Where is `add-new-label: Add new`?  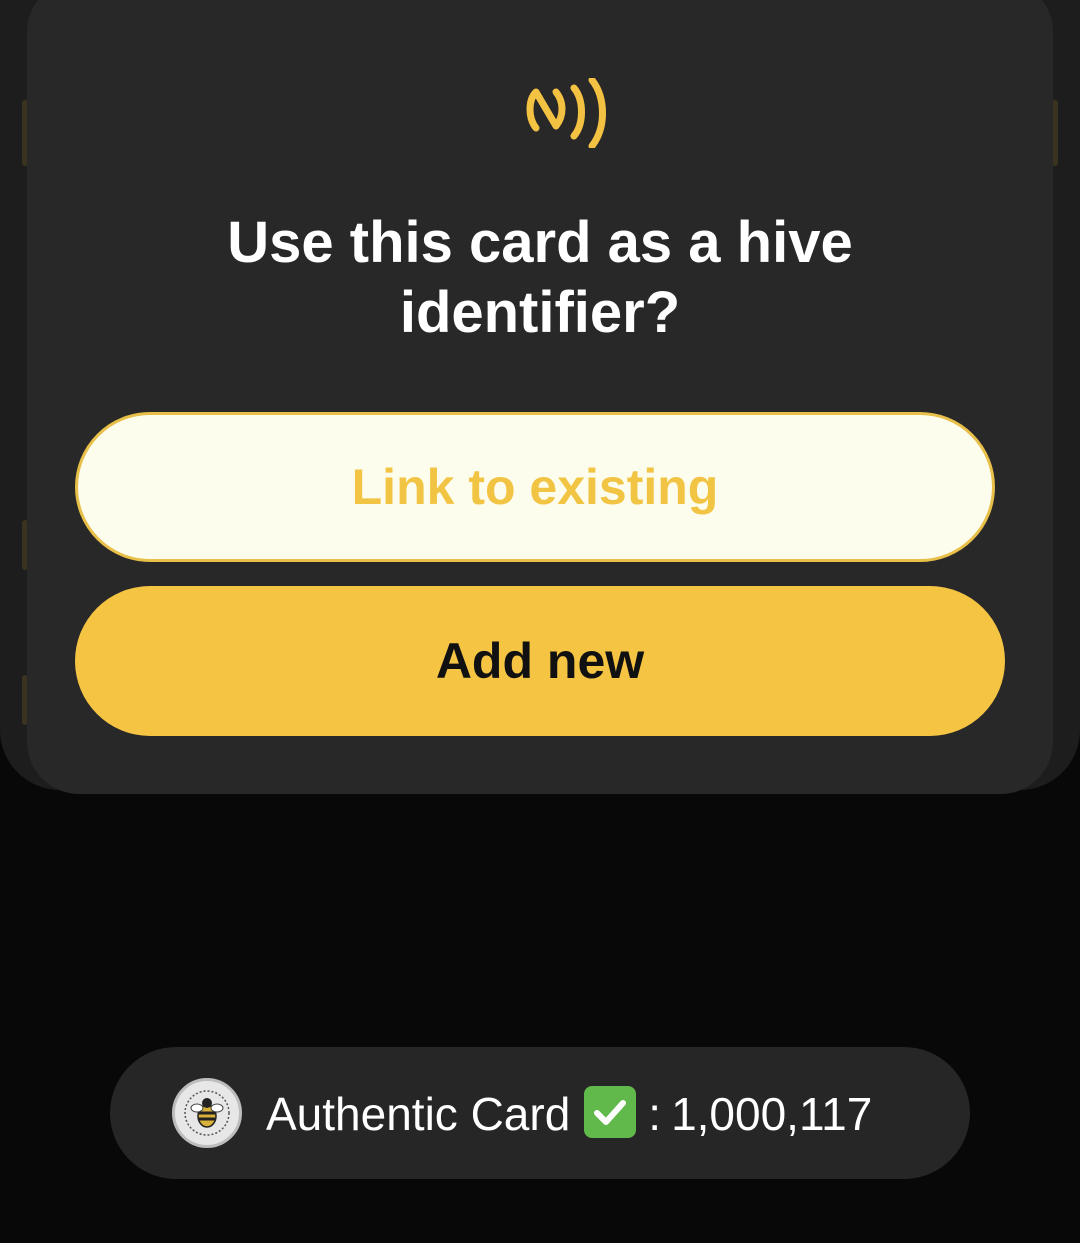
add-new-label: Add new is located at coordinates (540, 661).